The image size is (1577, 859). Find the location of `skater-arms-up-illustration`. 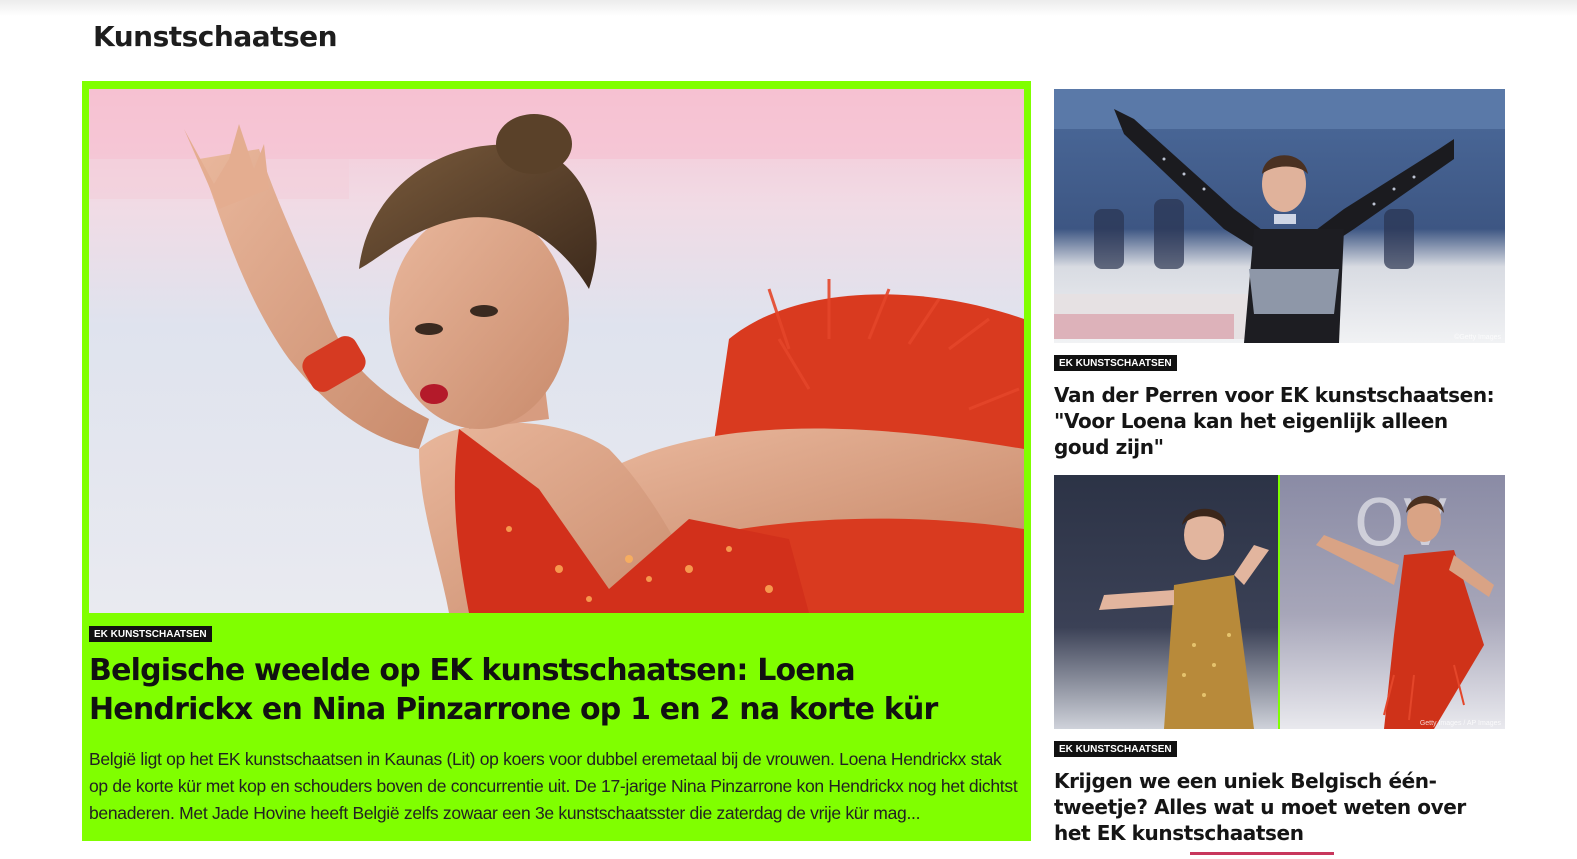

skater-arms-up-illustration is located at coordinates (1279, 216).